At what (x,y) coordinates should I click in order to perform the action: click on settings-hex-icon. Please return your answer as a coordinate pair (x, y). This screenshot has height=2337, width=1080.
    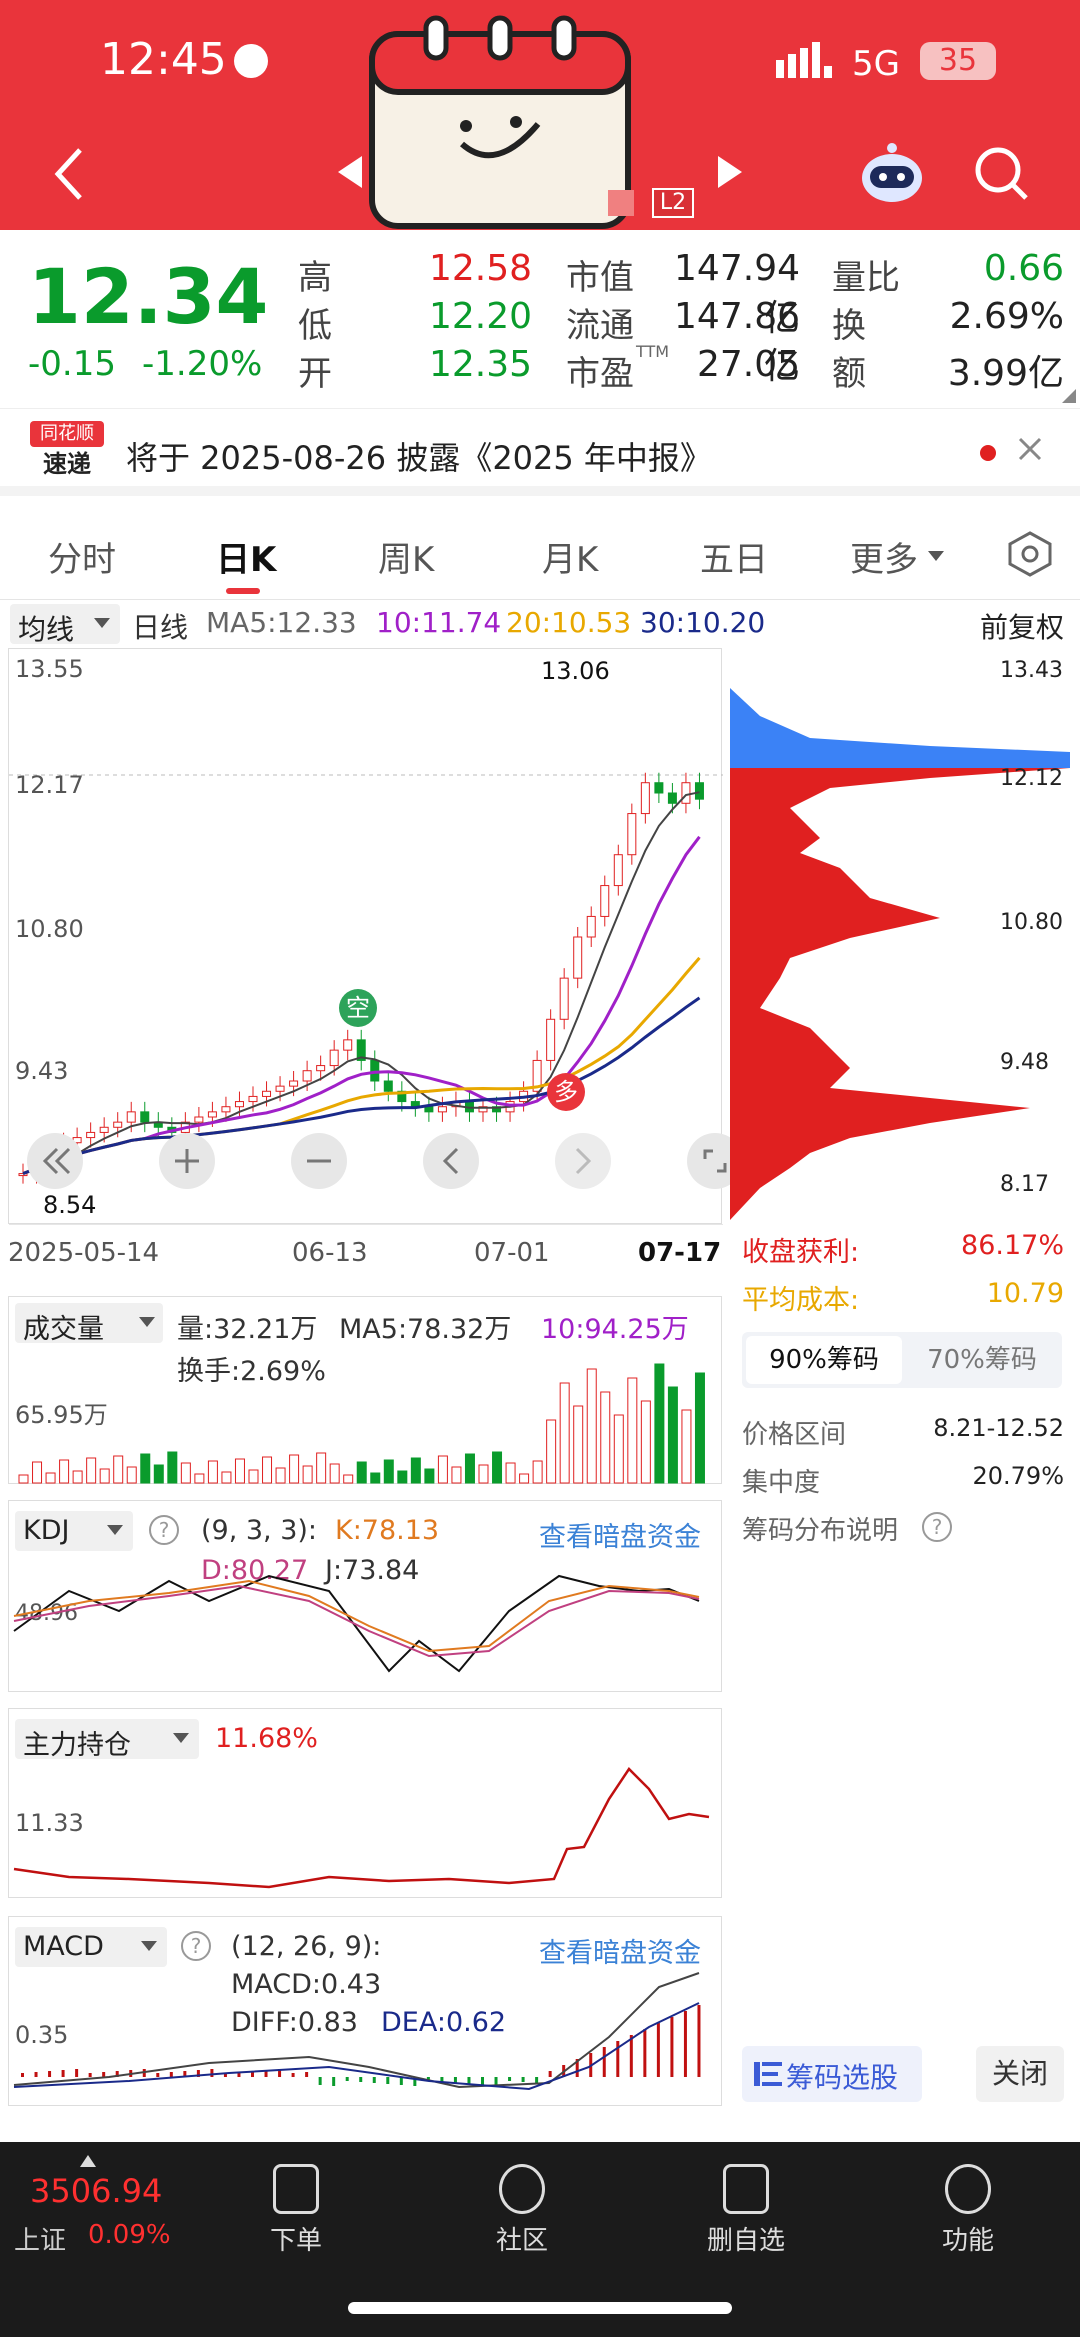
    Looking at the image, I should click on (1030, 554).